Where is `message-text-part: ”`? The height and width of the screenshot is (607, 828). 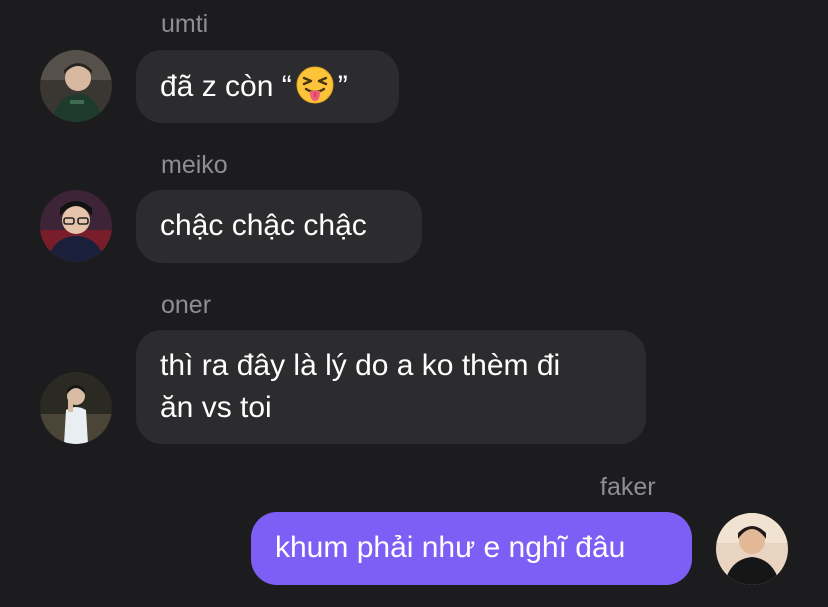 message-text-part: ” is located at coordinates (342, 86).